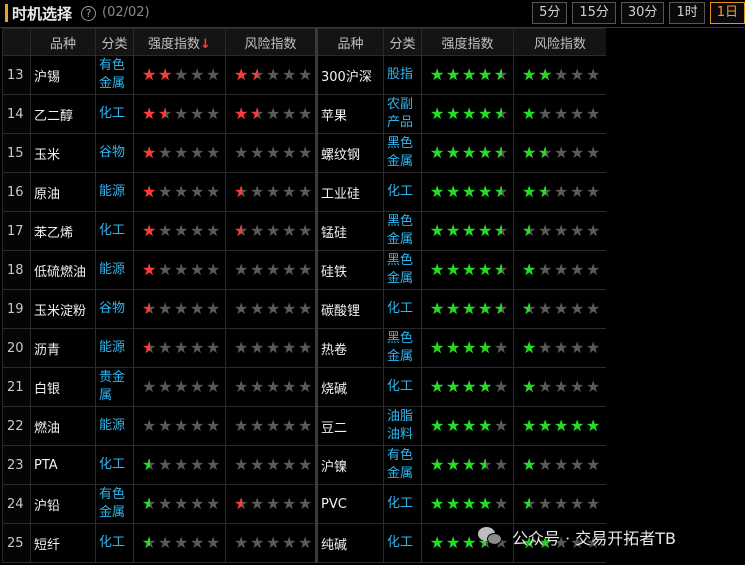 The height and width of the screenshot is (565, 745). What do you see at coordinates (88, 13) in the screenshot?
I see `question-circle-icon: ?` at bounding box center [88, 13].